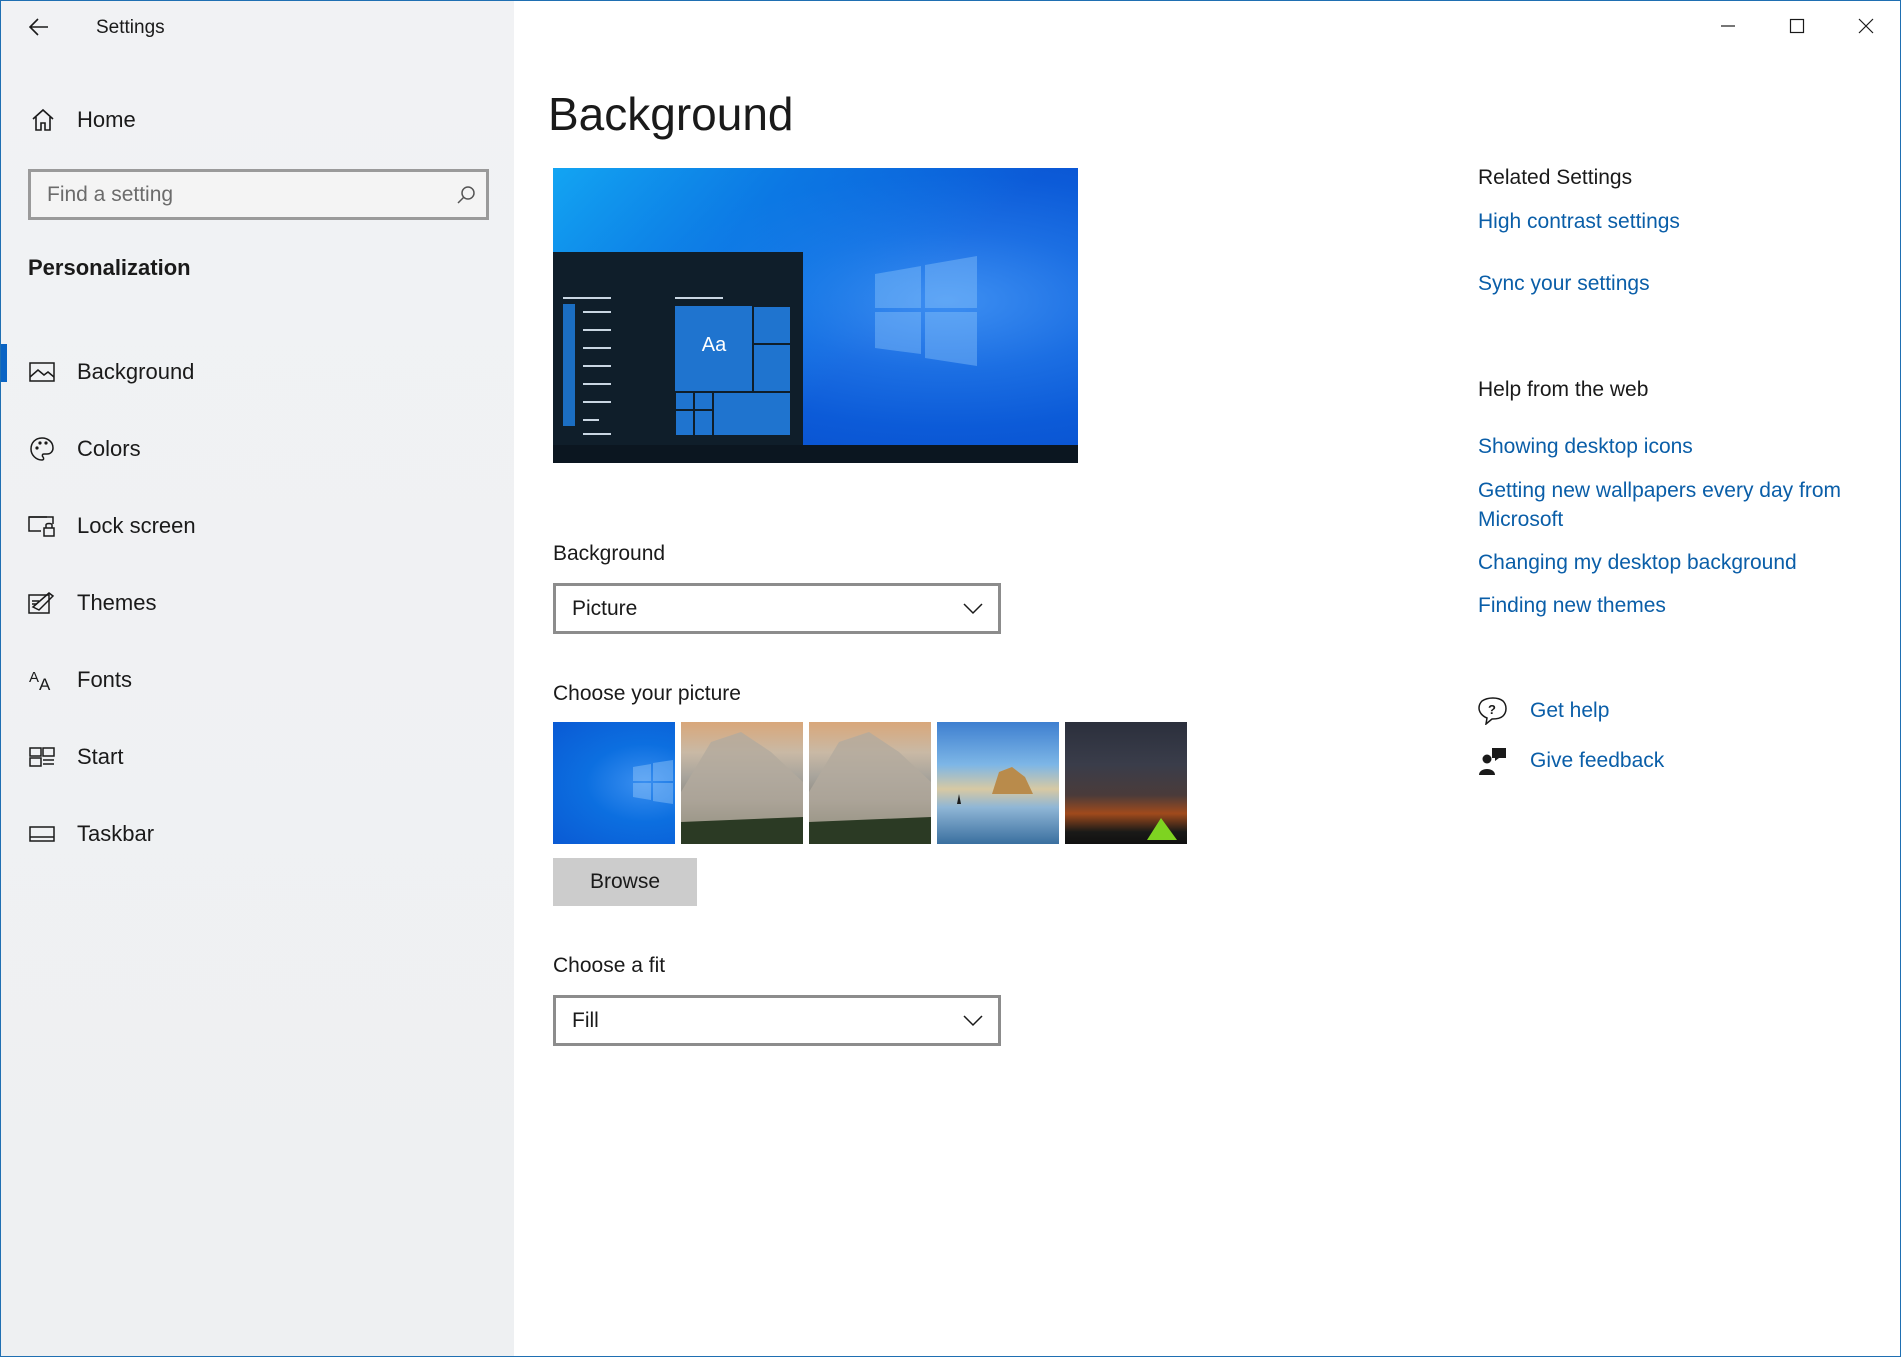 The image size is (1901, 1357). Describe the element at coordinates (116, 833) in the screenshot. I see `sidebar-item-label: Taskbar` at that location.